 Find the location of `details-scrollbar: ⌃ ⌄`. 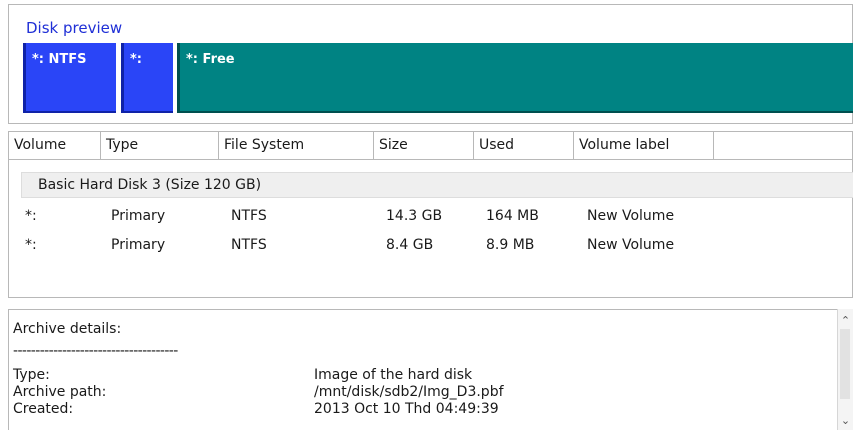

details-scrollbar: ⌃ ⌄ is located at coordinates (845, 369).